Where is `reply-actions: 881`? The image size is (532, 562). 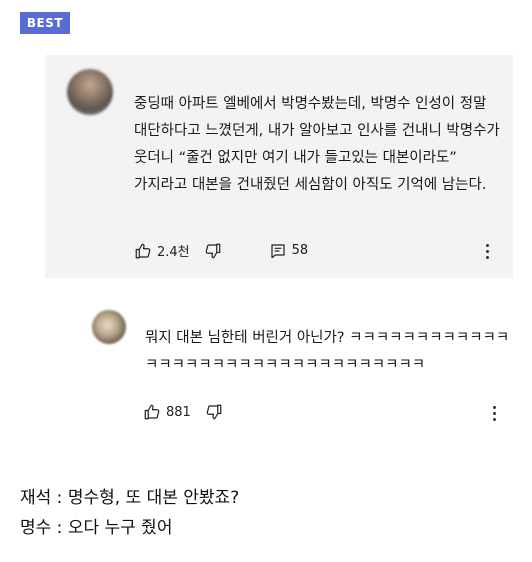
reply-actions: 881 is located at coordinates (183, 412).